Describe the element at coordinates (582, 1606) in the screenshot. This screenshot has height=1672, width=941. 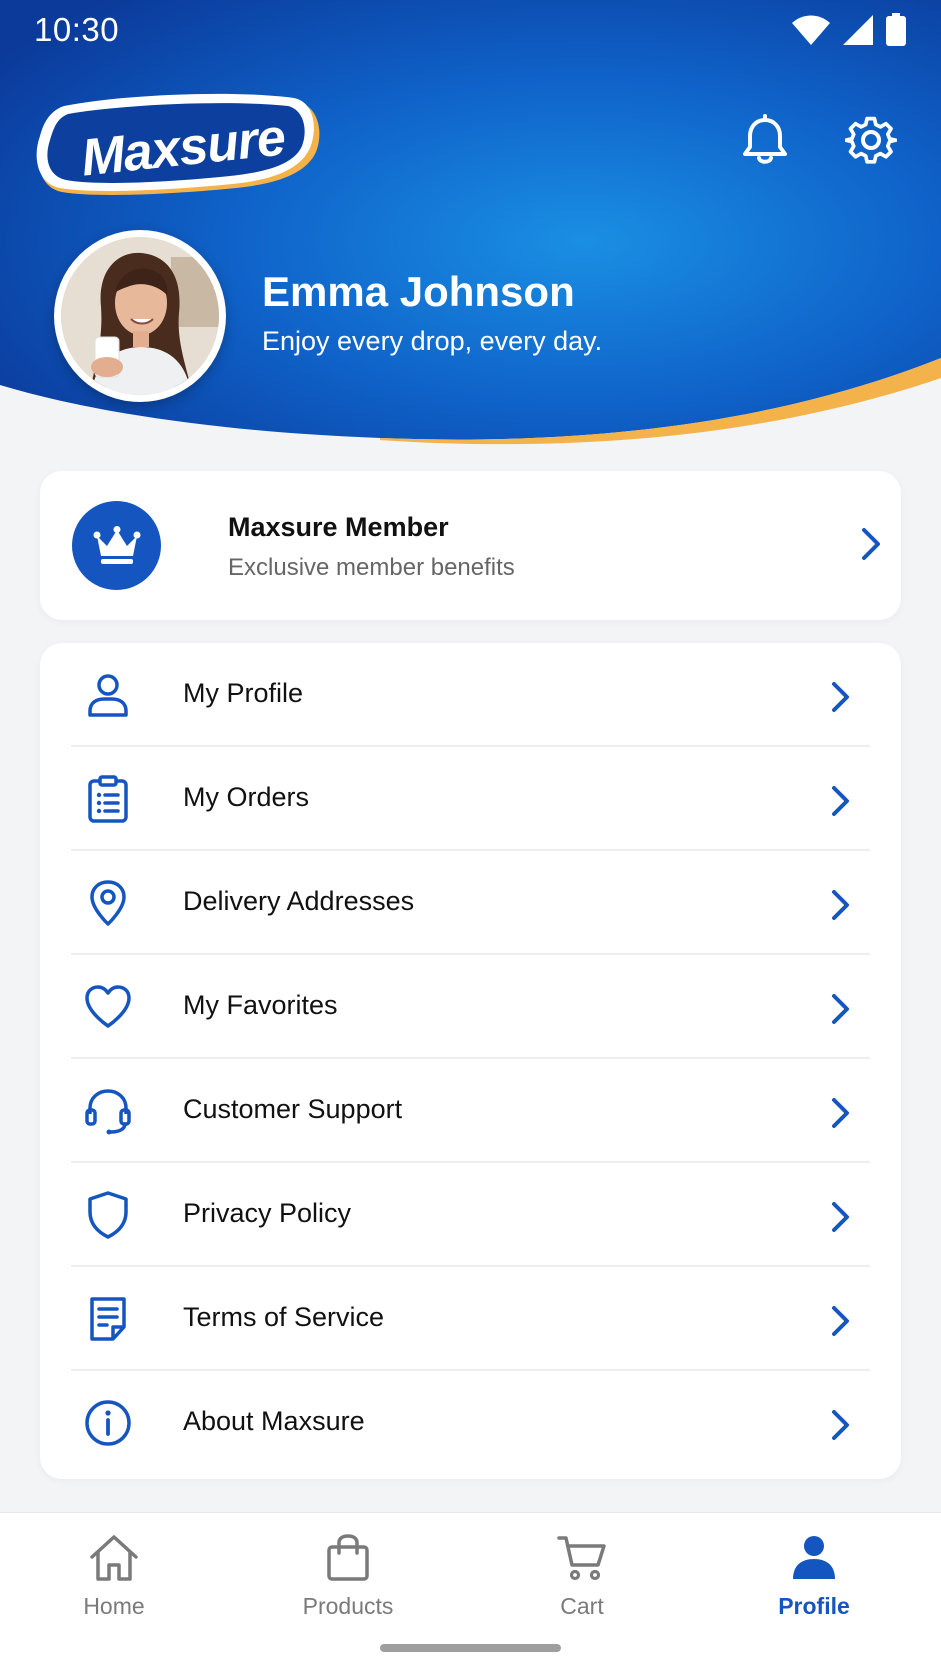
I see `nav-label: Cart` at that location.